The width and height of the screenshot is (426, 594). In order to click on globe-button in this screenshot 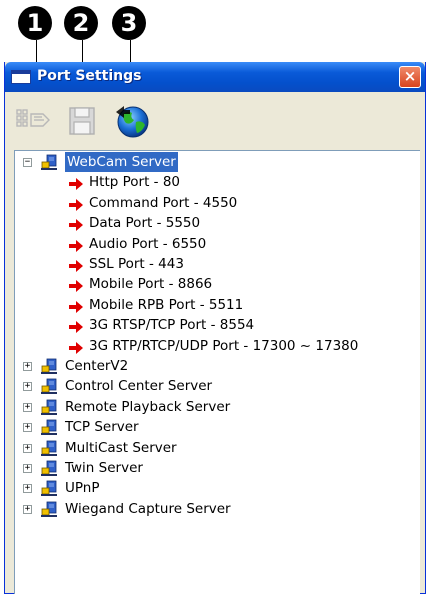, I will do `click(131, 120)`.